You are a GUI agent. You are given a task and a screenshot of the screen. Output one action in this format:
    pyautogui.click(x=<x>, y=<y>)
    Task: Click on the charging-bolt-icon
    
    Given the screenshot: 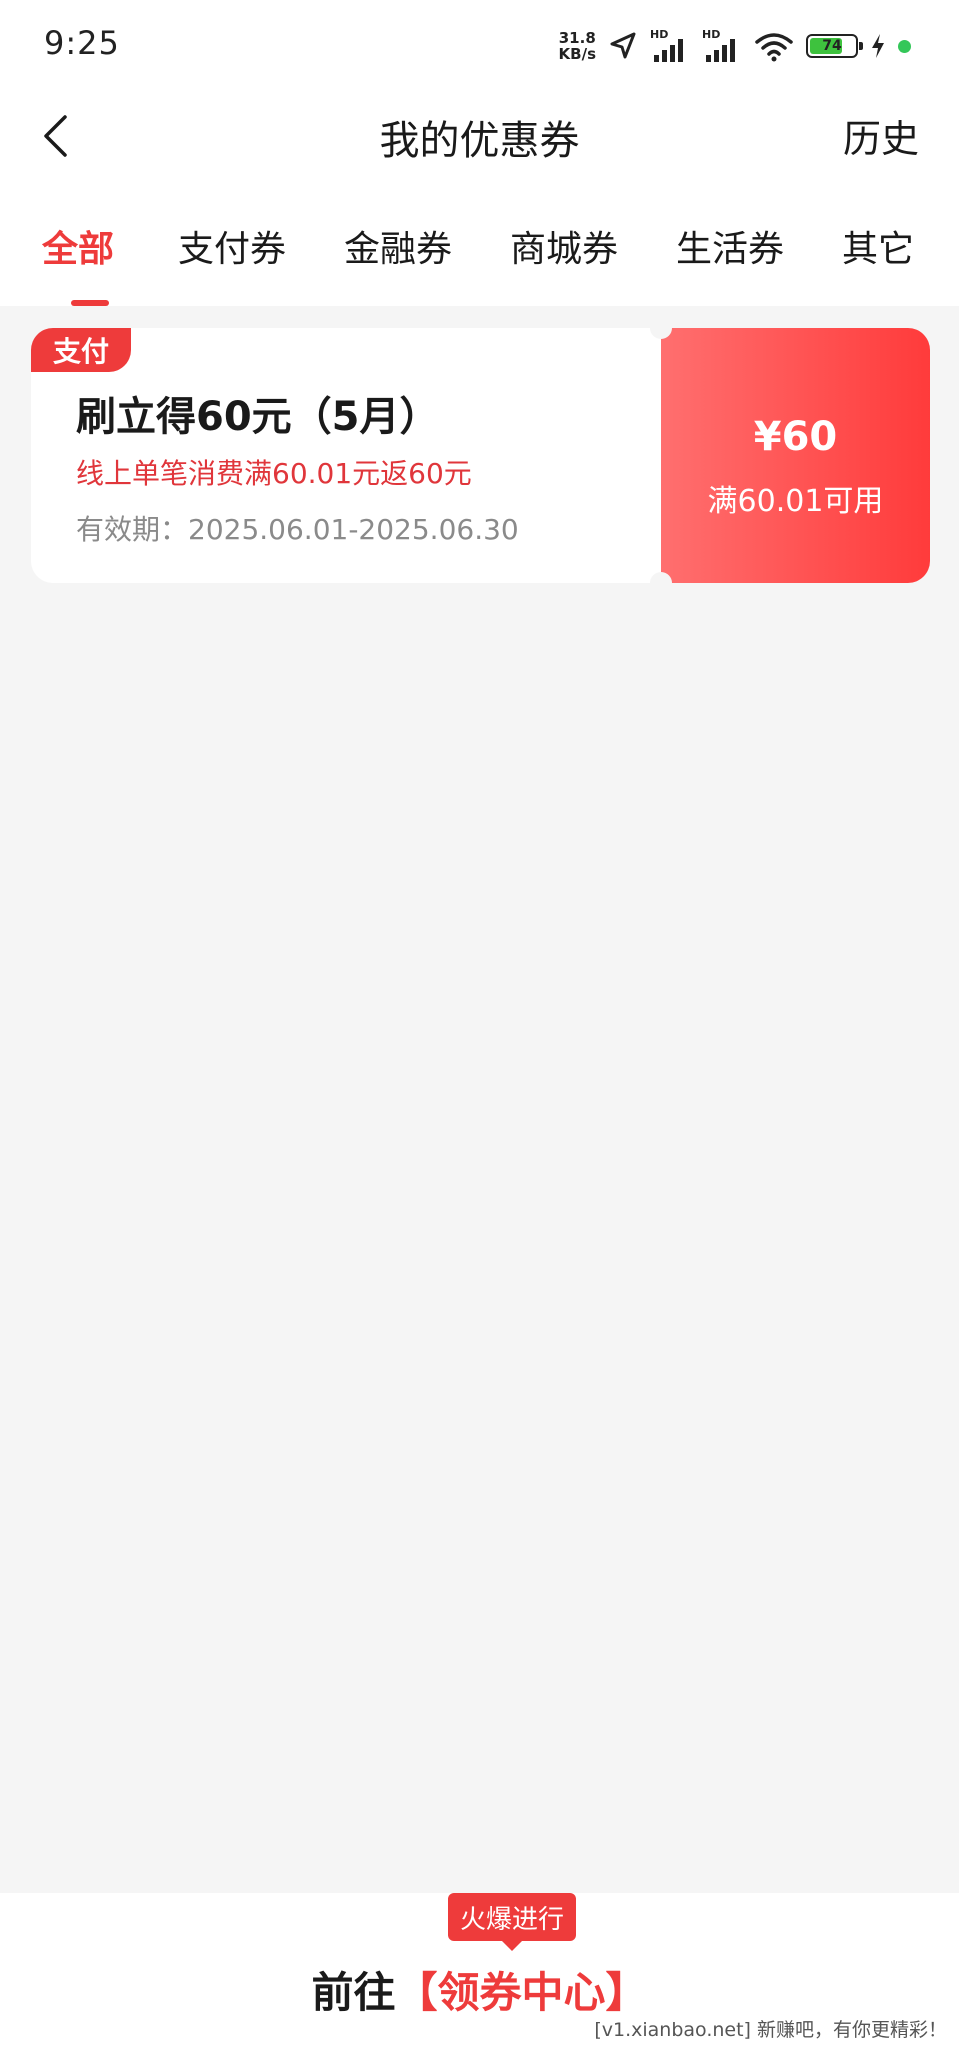 What is the action you would take?
    pyautogui.click(x=878, y=46)
    